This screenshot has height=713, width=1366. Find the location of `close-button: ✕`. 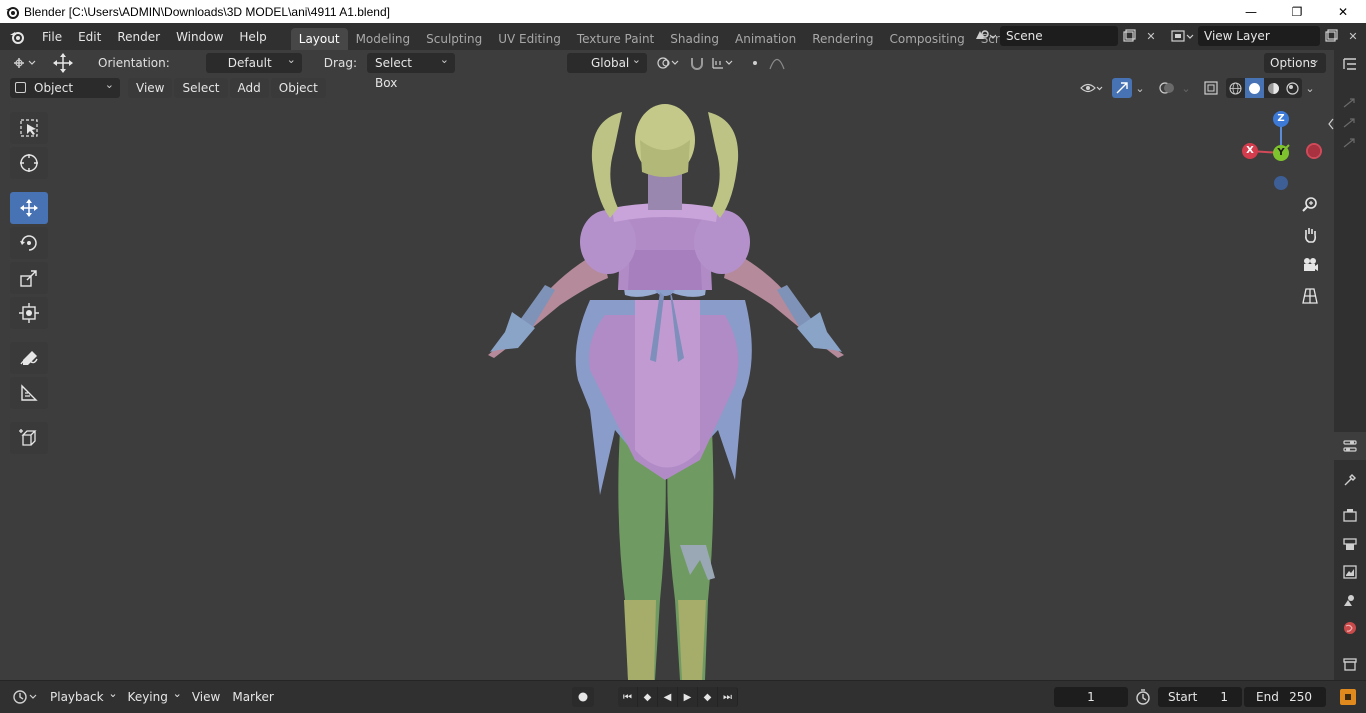

close-button: ✕ is located at coordinates (1343, 11).